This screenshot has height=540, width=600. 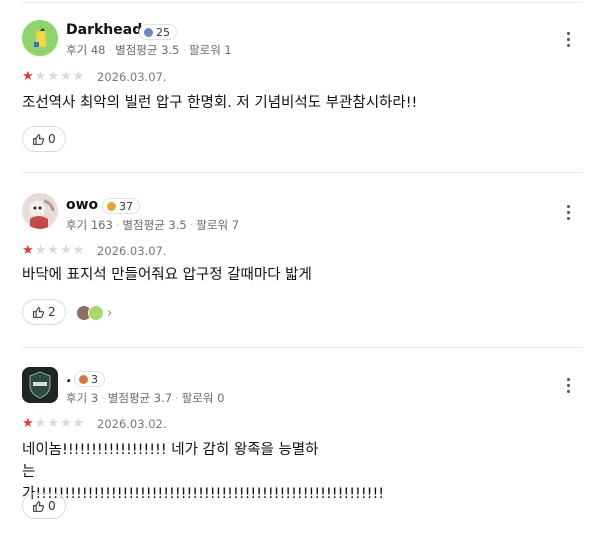 I want to click on review-text: 조선역사 최악의 빌런 압구 한명회. 저 기념비석도 부관참시하라!!, so click(x=220, y=103).